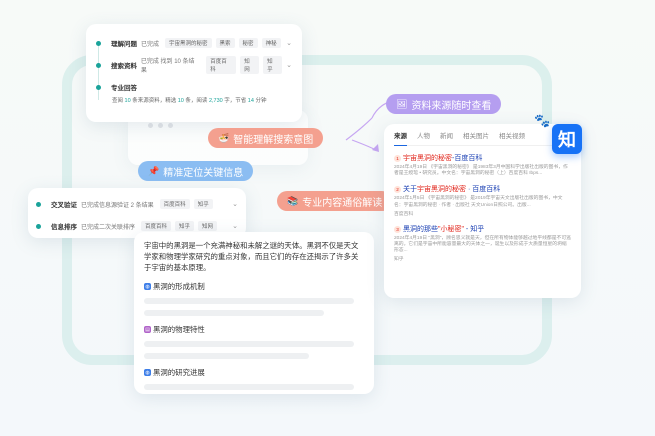 The image size is (655, 436). I want to click on title-text: - 知乎, so click(474, 229).